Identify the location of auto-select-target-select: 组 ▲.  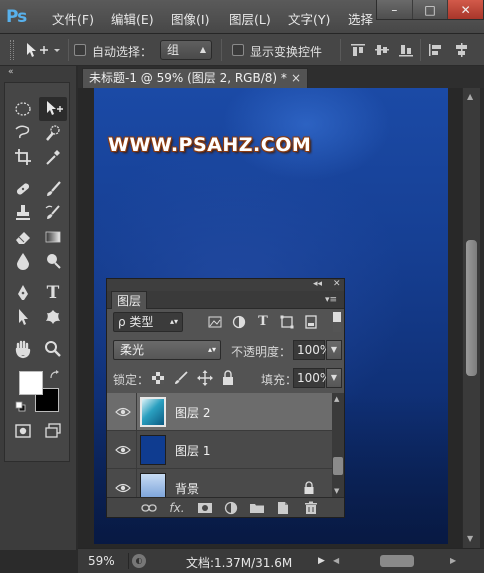
(186, 50).